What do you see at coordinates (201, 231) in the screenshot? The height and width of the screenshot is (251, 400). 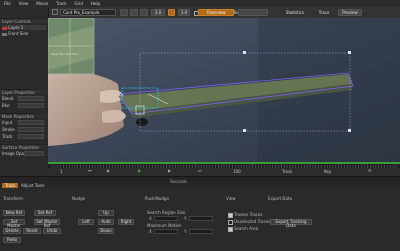 I see `motion-y-field` at bounding box center [201, 231].